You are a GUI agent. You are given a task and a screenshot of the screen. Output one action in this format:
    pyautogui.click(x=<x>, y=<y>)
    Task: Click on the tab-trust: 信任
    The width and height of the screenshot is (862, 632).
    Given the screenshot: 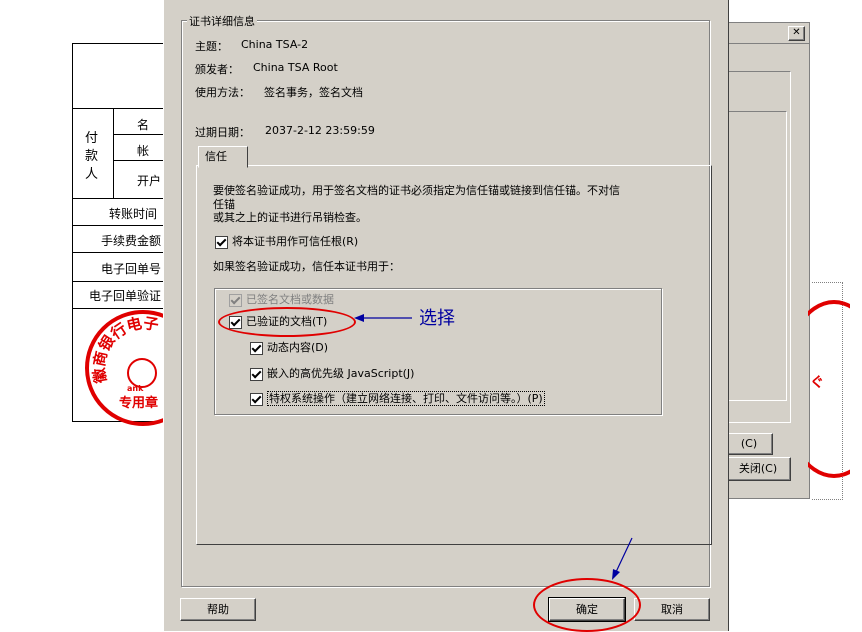 What is the action you would take?
    pyautogui.click(x=223, y=157)
    